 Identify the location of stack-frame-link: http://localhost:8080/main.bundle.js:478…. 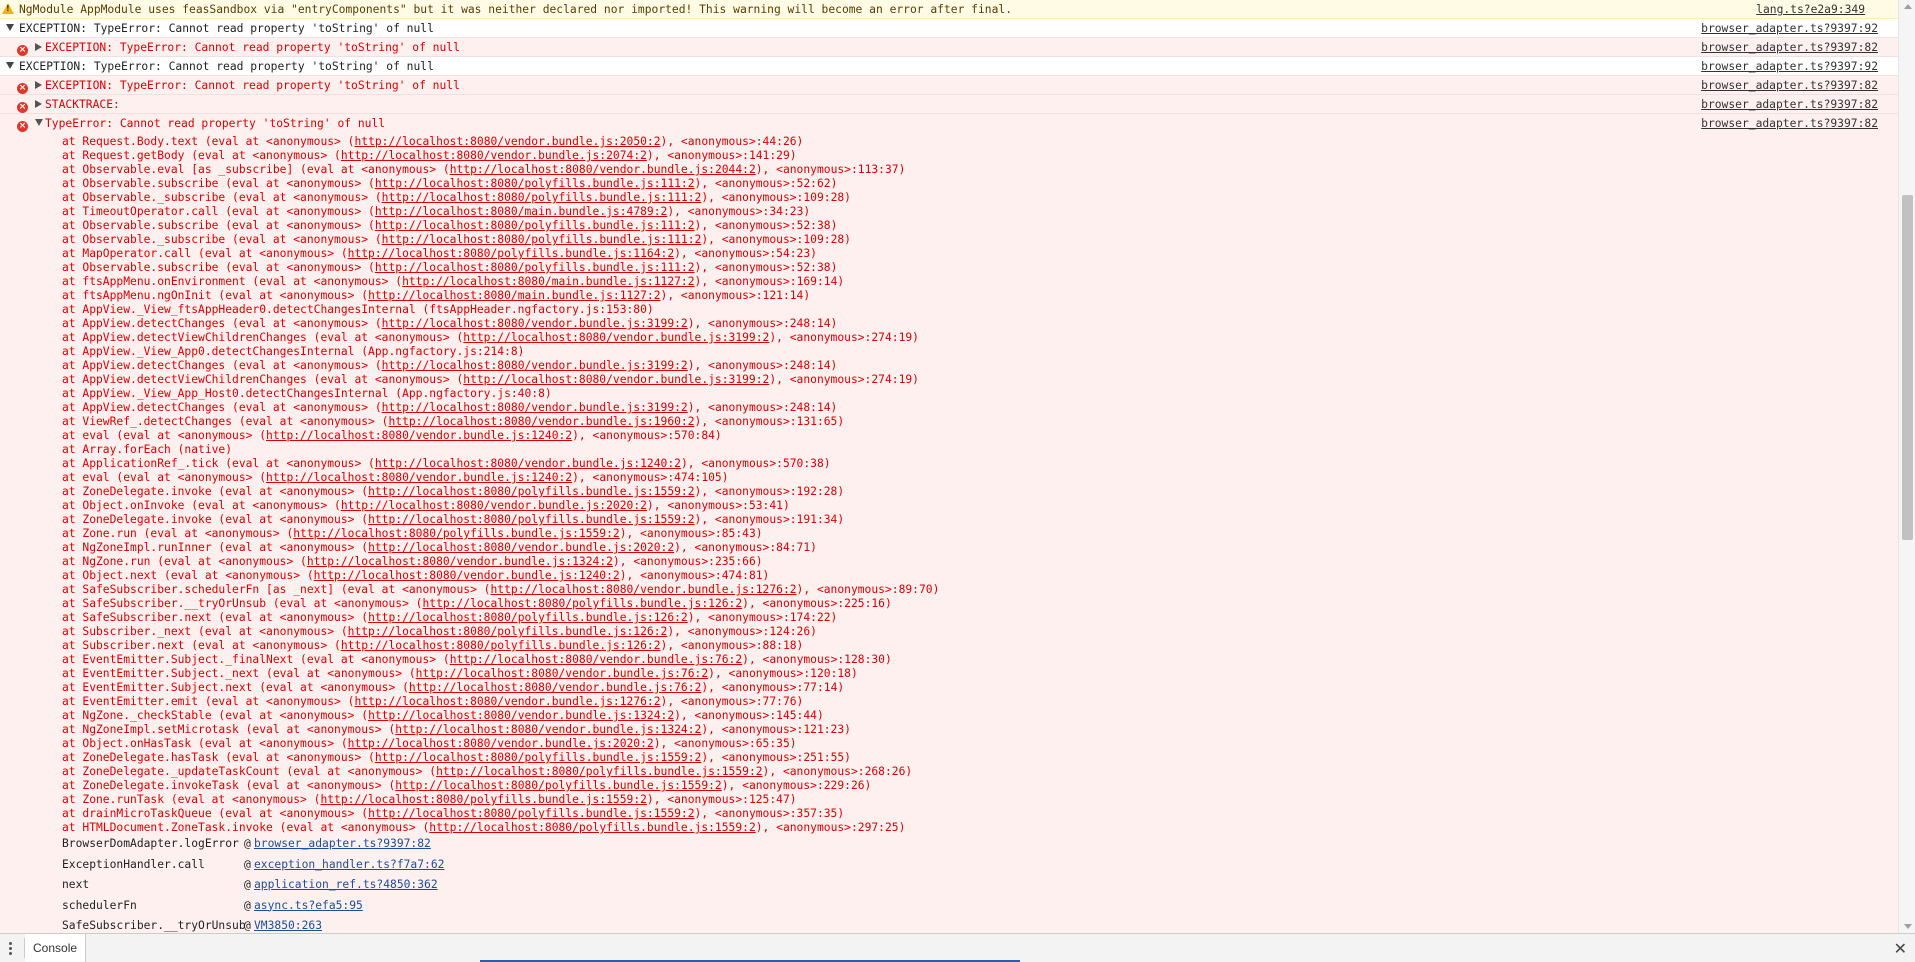
(521, 211).